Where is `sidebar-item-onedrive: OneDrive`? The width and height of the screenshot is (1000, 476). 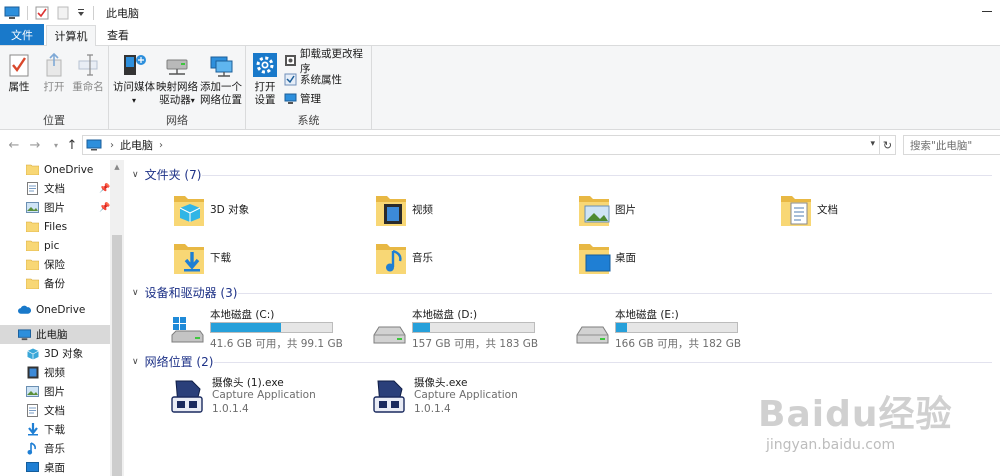 sidebar-item-onedrive: OneDrive is located at coordinates (55, 309).